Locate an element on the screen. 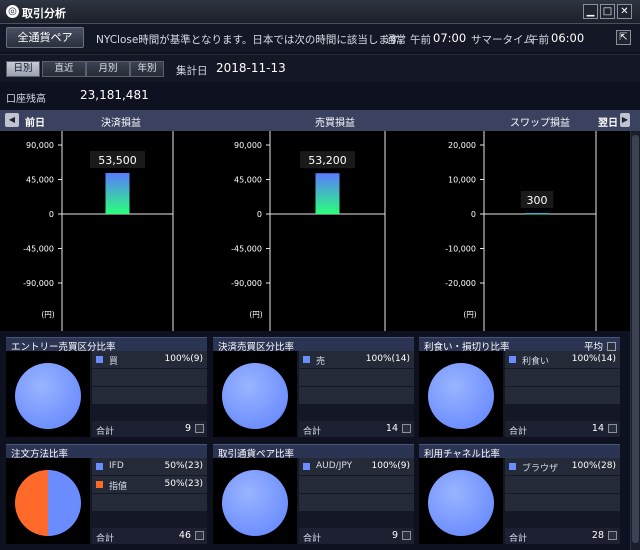  ratio-legend: IFD 50%(23) 指値 50%(23) 合計 46 is located at coordinates (149, 501).